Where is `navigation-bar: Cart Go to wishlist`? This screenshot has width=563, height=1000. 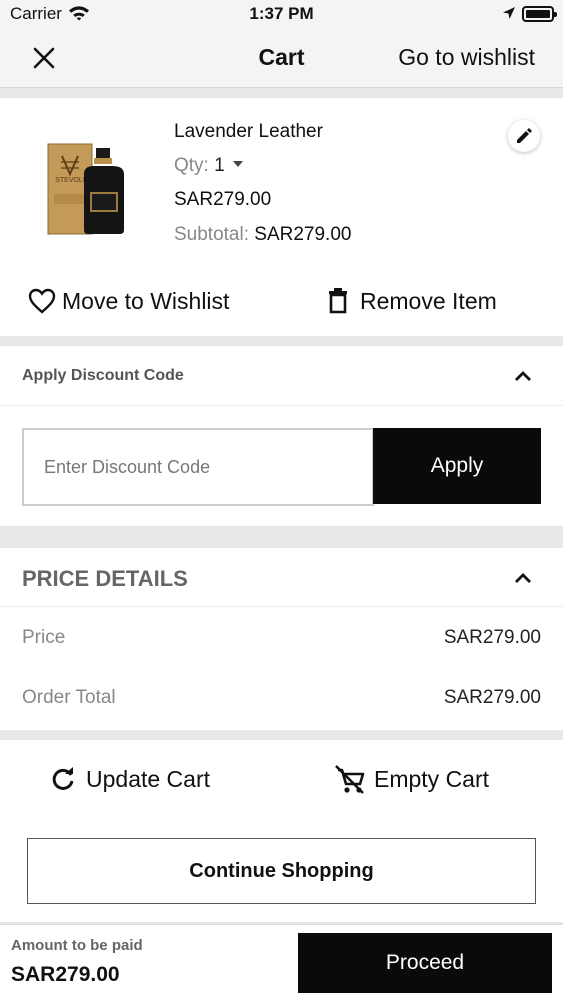 navigation-bar: Cart Go to wishlist is located at coordinates (281, 59).